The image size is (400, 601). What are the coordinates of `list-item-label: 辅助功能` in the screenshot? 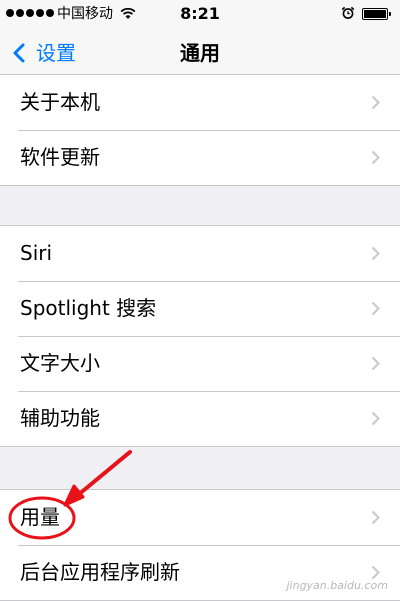 It's located at (60, 418).